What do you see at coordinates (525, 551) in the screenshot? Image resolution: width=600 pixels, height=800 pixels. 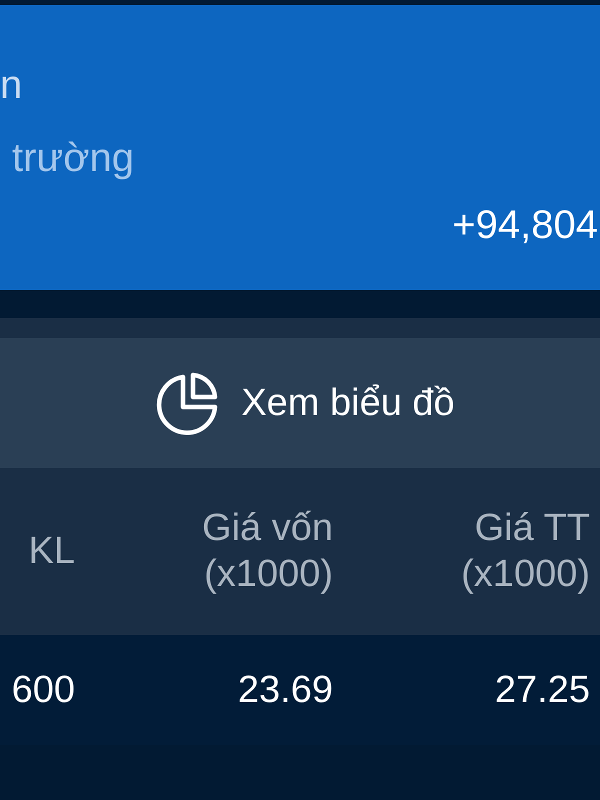 I see `column-header: Giá TT (x1000)` at bounding box center [525, 551].